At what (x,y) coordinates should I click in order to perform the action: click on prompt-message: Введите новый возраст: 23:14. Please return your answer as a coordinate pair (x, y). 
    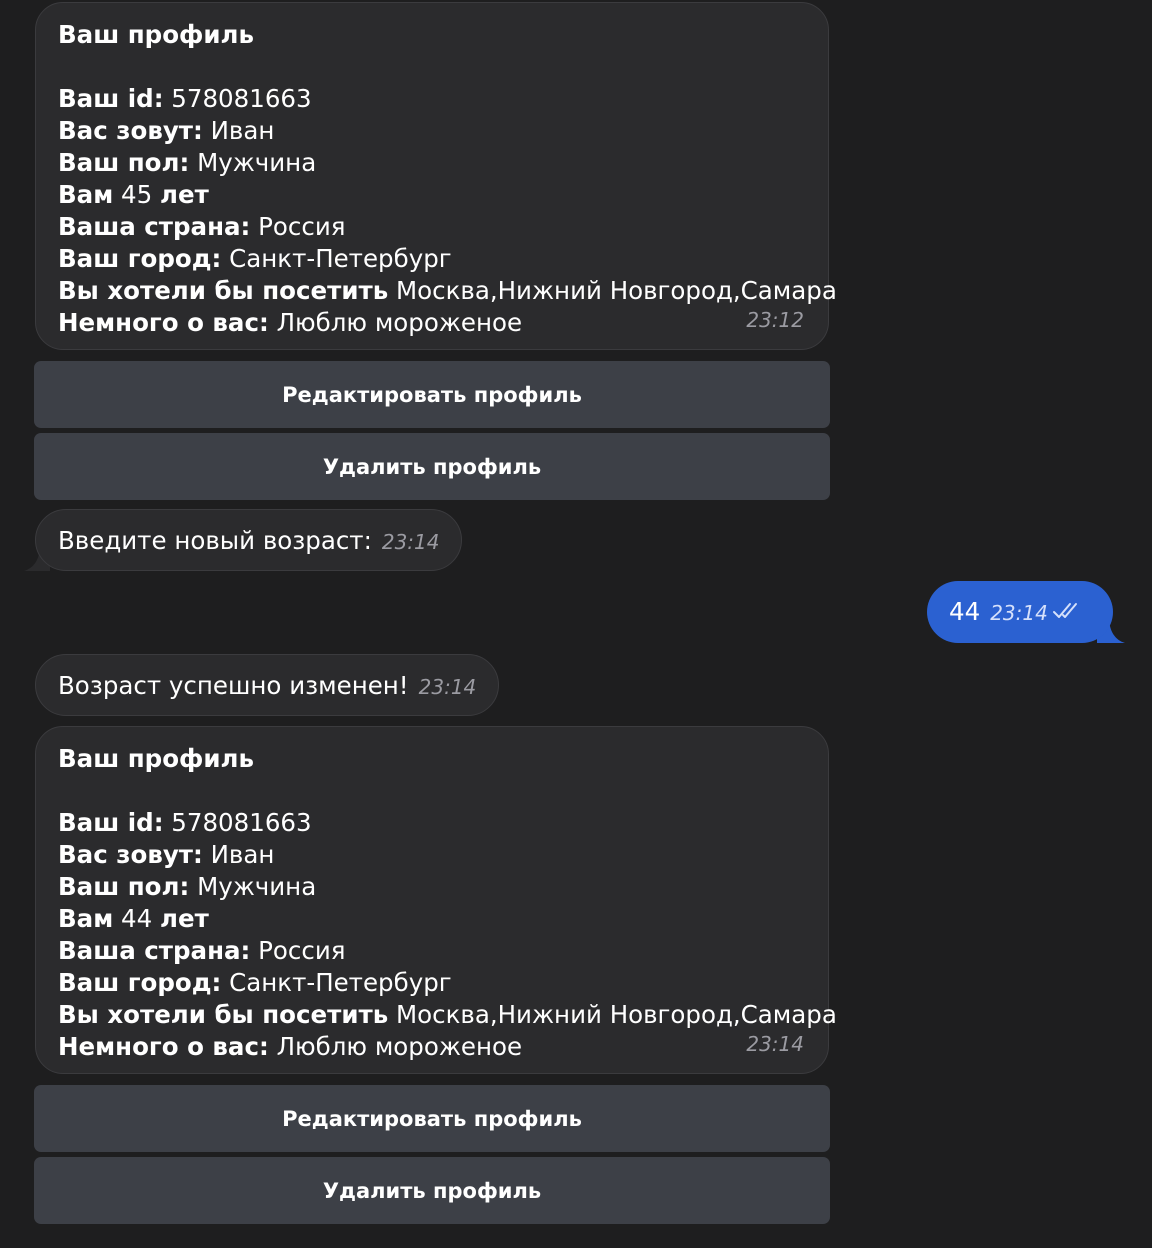
    Looking at the image, I should click on (249, 540).